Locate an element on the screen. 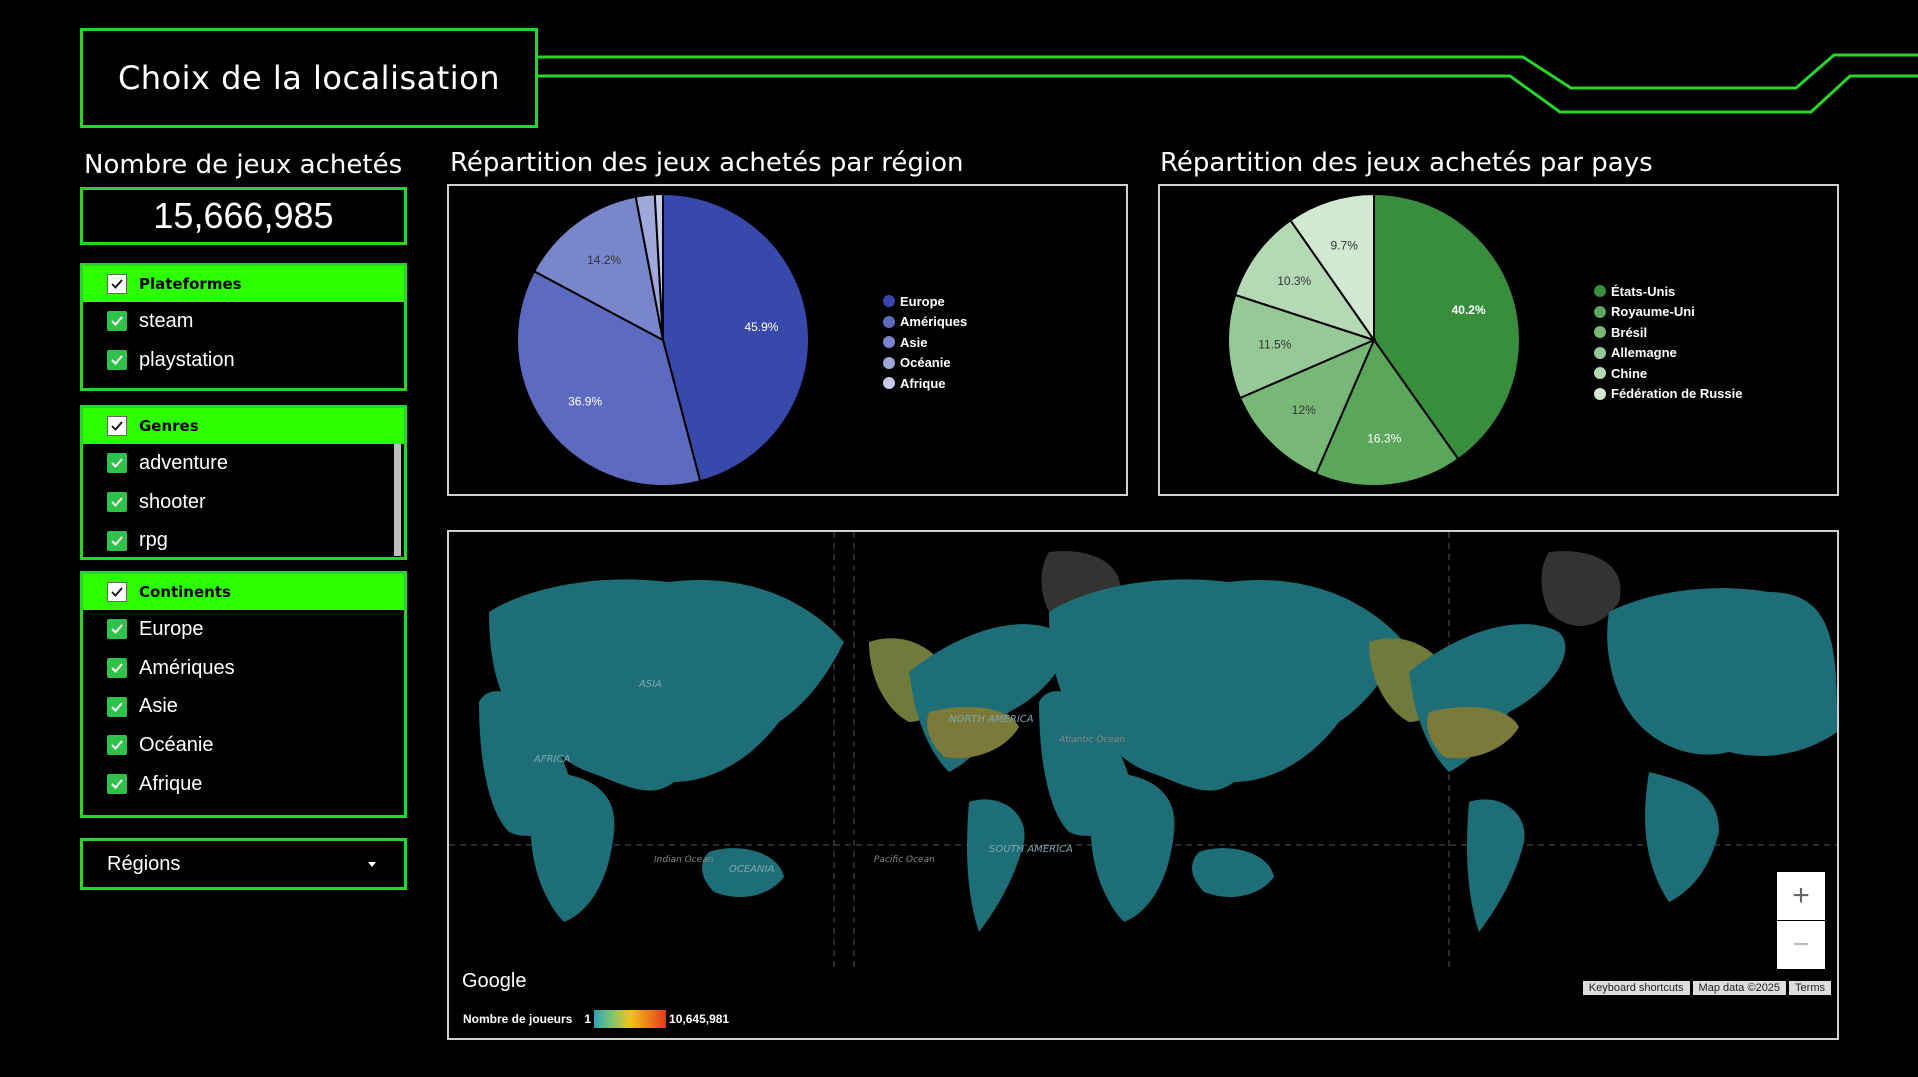 The image size is (1918, 1077). map-label-north-america: NORTH AMERICA is located at coordinates (991, 719).